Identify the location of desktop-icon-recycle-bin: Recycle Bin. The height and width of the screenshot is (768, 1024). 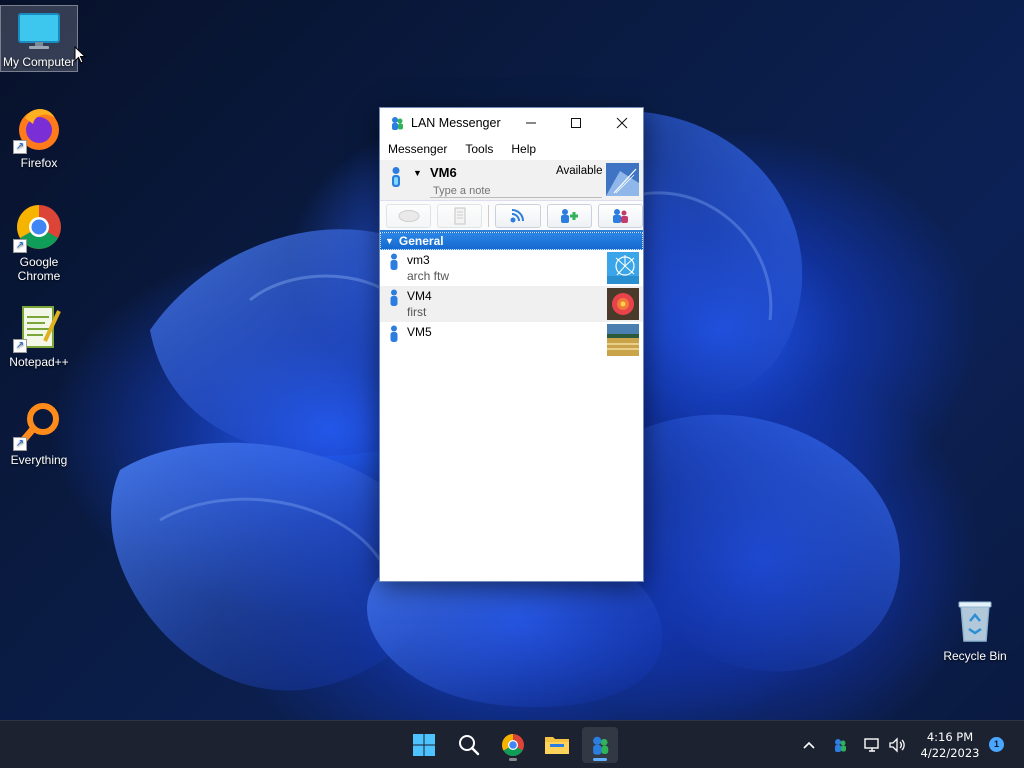
(975, 630).